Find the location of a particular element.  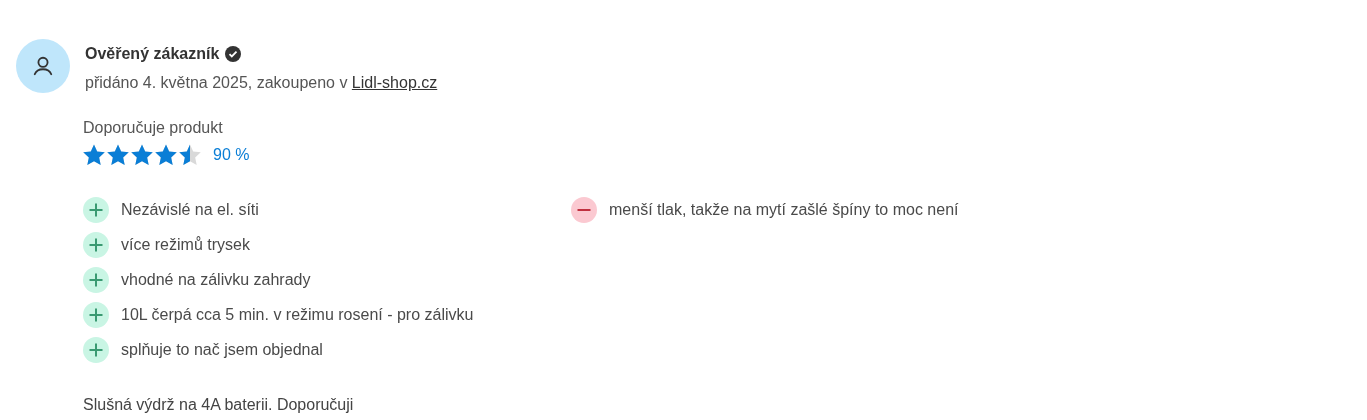

pro-text: splňuje to nač jsem objednal is located at coordinates (222, 349).